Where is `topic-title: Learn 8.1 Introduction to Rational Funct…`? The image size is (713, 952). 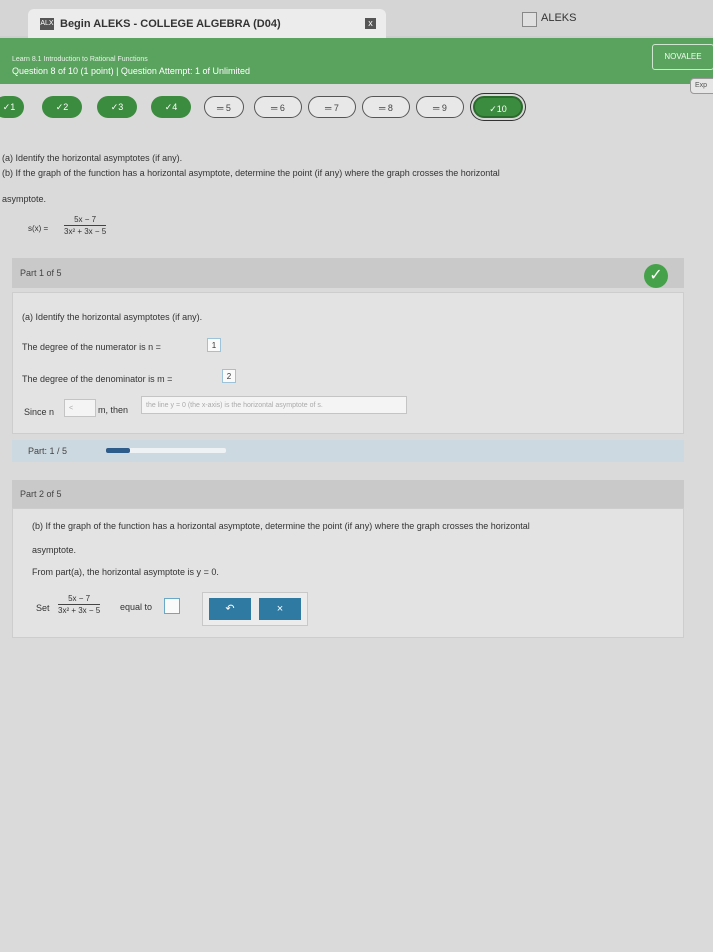 topic-title: Learn 8.1 Introduction to Rational Funct… is located at coordinates (80, 59).